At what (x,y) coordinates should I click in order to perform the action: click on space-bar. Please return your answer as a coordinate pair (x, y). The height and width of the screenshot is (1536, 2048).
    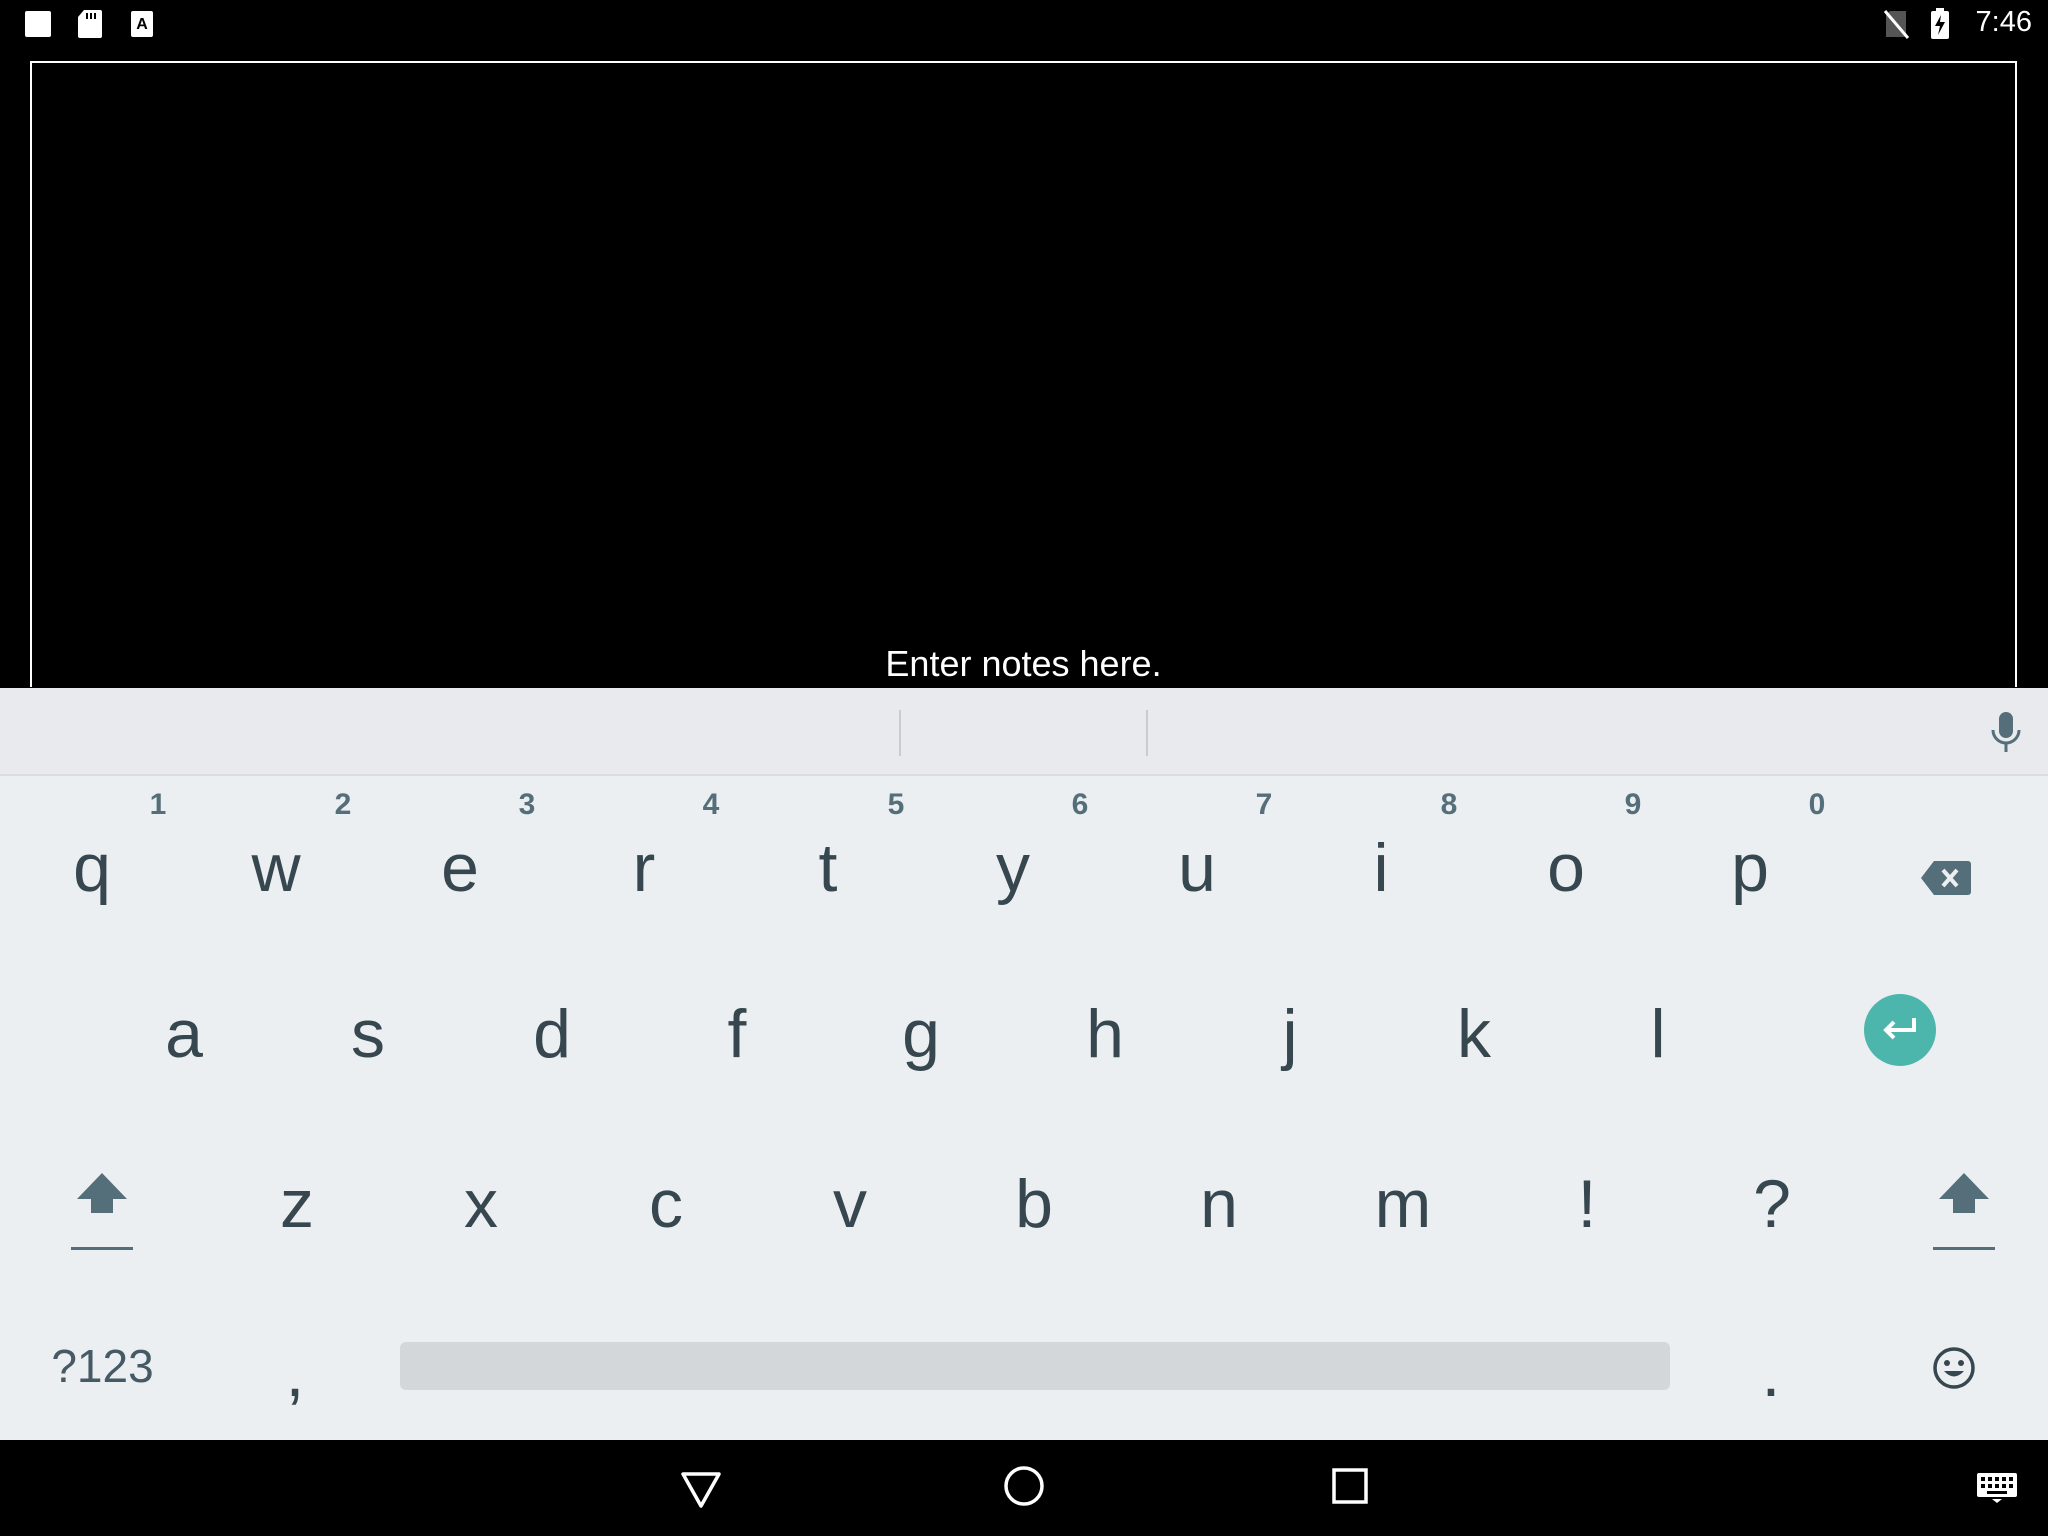
    Looking at the image, I should click on (1035, 1366).